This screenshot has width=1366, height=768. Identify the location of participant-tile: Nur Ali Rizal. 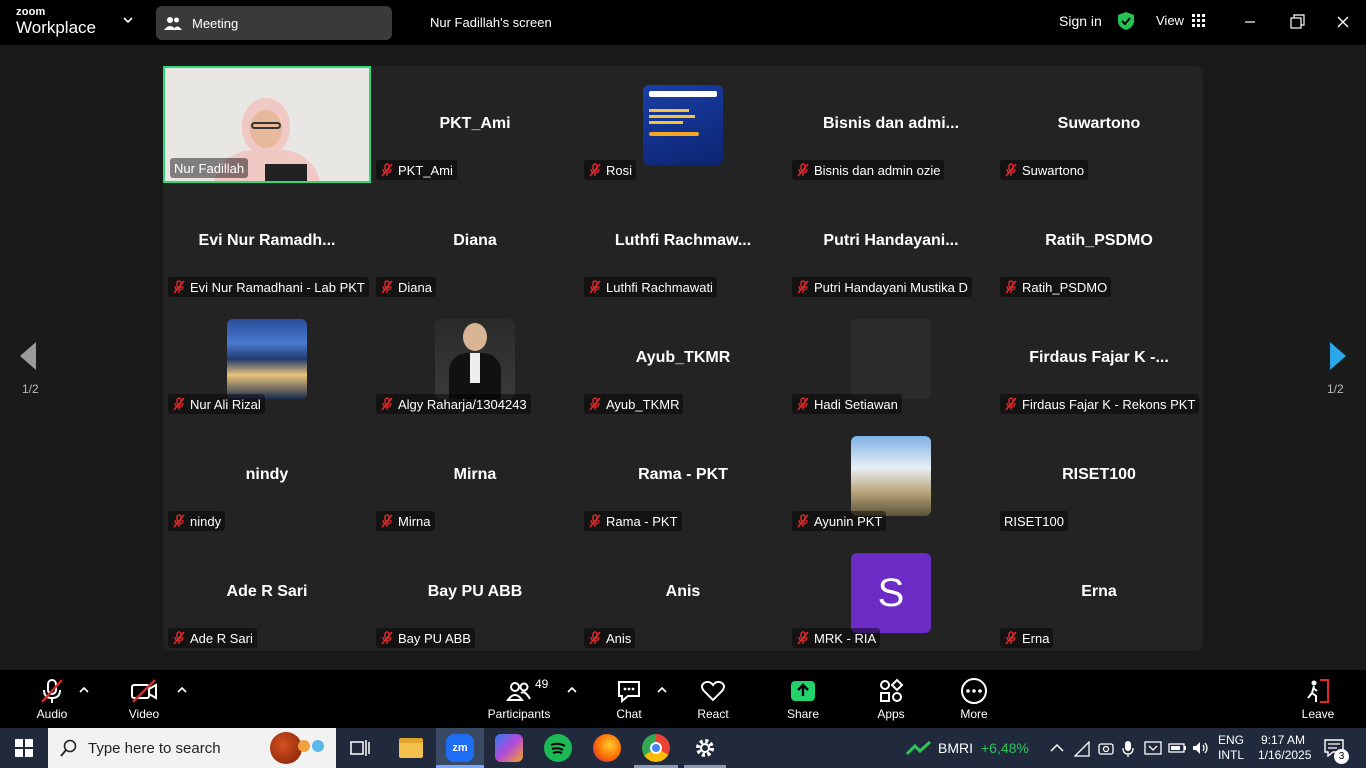
(267, 358).